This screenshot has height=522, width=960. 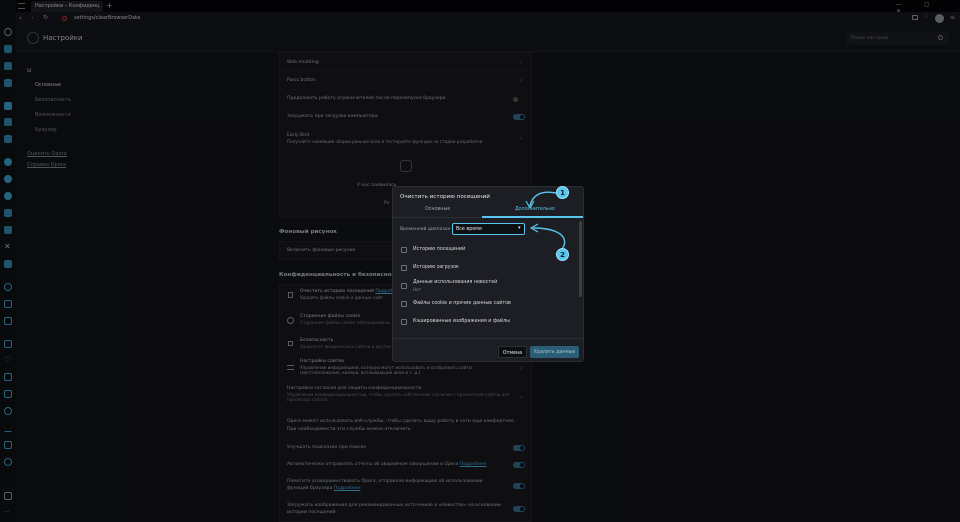 What do you see at coordinates (562, 254) in the screenshot?
I see `callout-2: 2` at bounding box center [562, 254].